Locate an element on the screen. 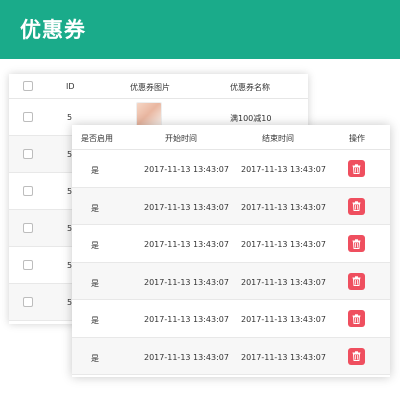 The height and width of the screenshot is (399, 400). column-header-enabled: 是否启用 is located at coordinates (97, 138).